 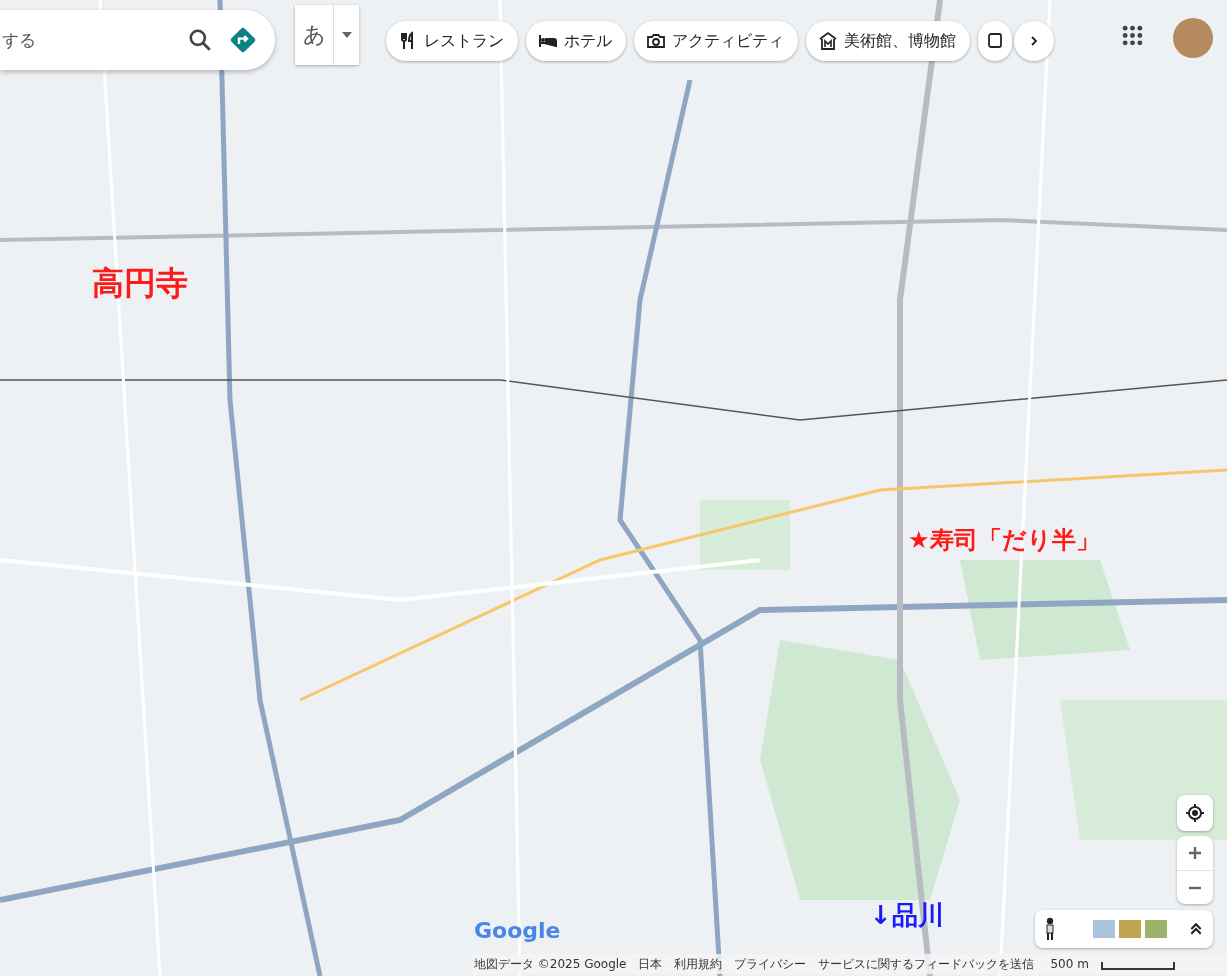 I want to click on footer-link: プライバシー, so click(x=770, y=964).